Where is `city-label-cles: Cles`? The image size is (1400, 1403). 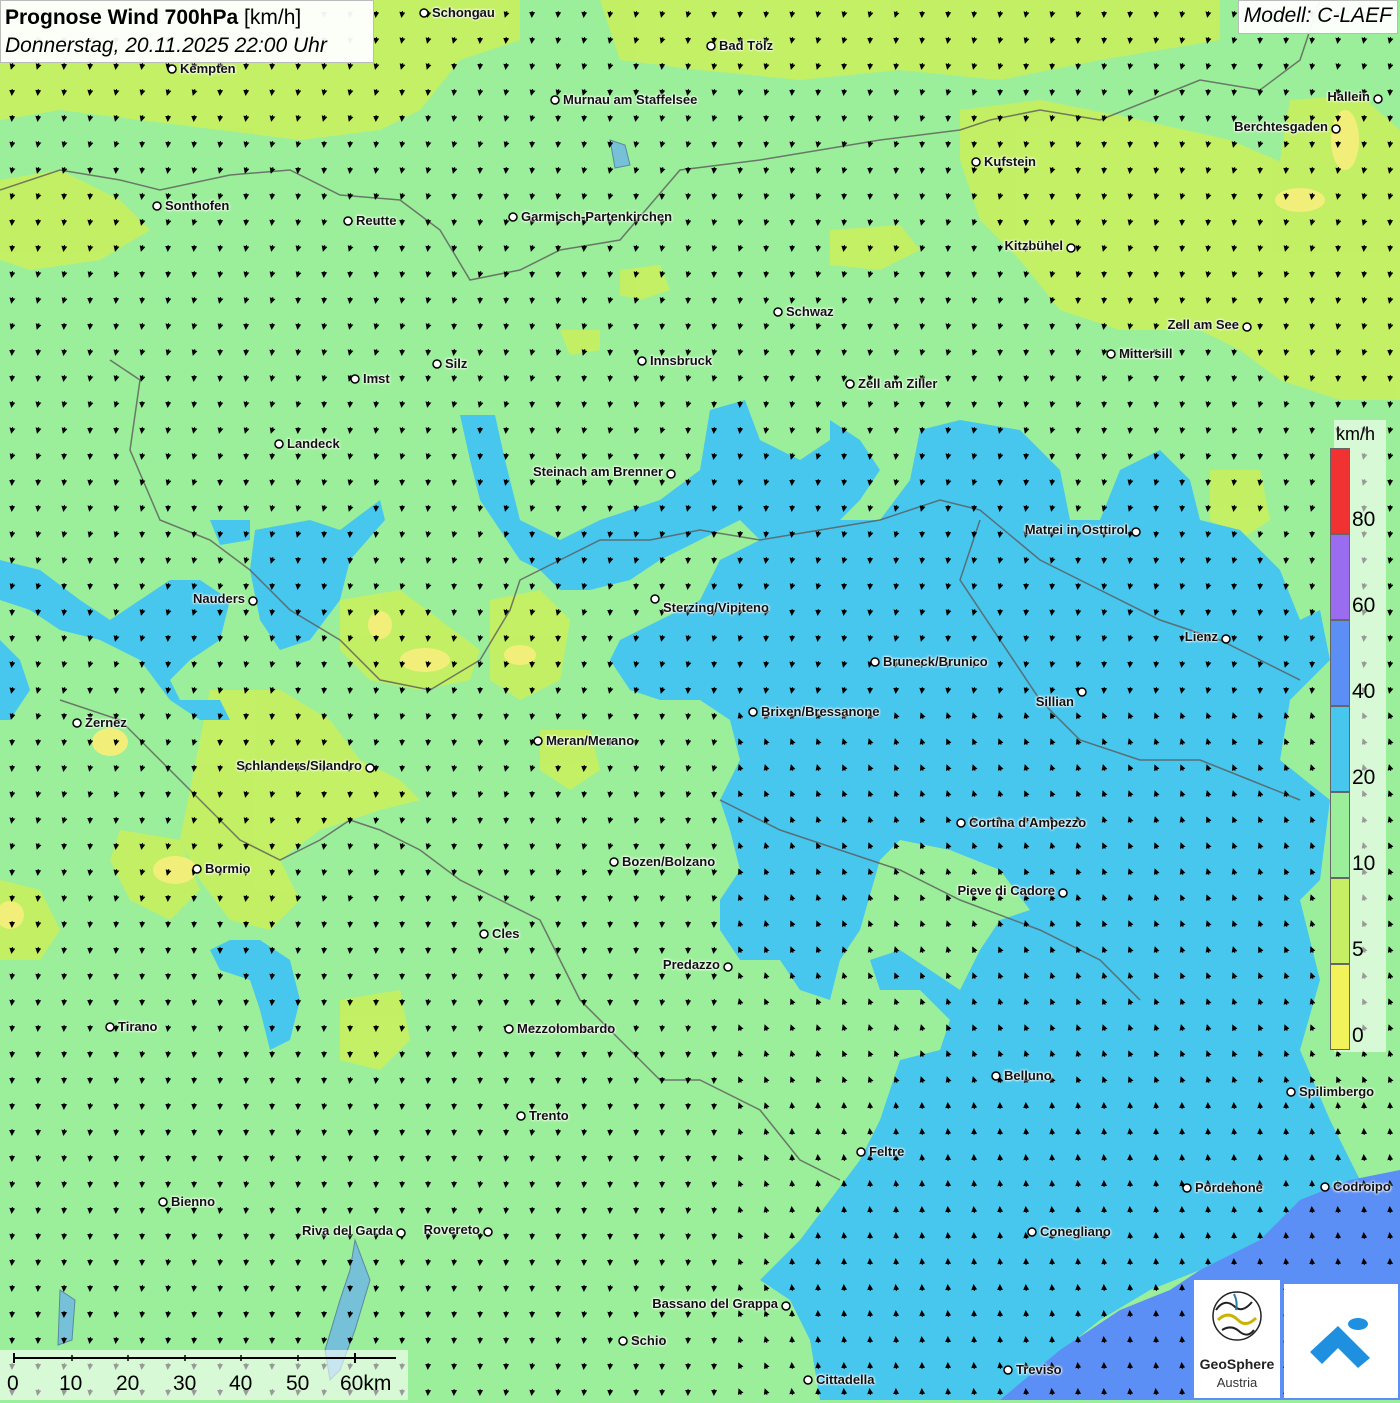
city-label-cles: Cles is located at coordinates (505, 933).